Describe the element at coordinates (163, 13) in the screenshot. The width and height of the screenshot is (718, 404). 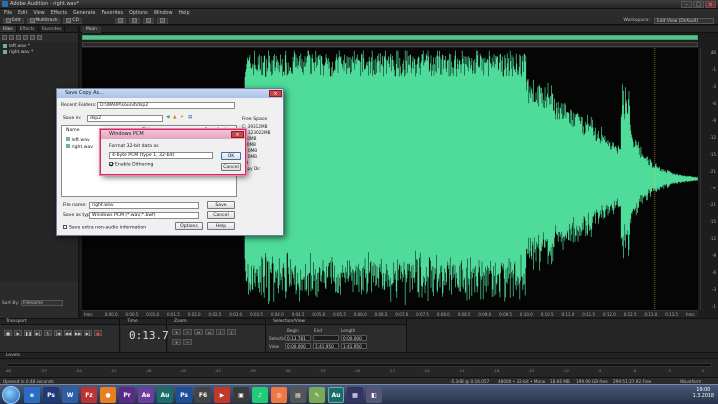
I see `menu-window: Window` at that location.